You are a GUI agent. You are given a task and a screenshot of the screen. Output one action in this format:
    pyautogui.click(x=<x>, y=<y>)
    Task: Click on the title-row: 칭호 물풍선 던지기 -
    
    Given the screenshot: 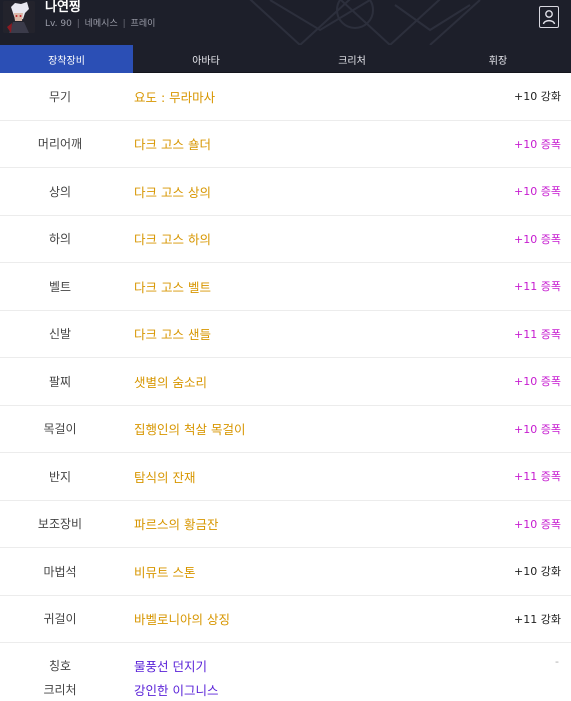 What is the action you would take?
    pyautogui.click(x=285, y=665)
    